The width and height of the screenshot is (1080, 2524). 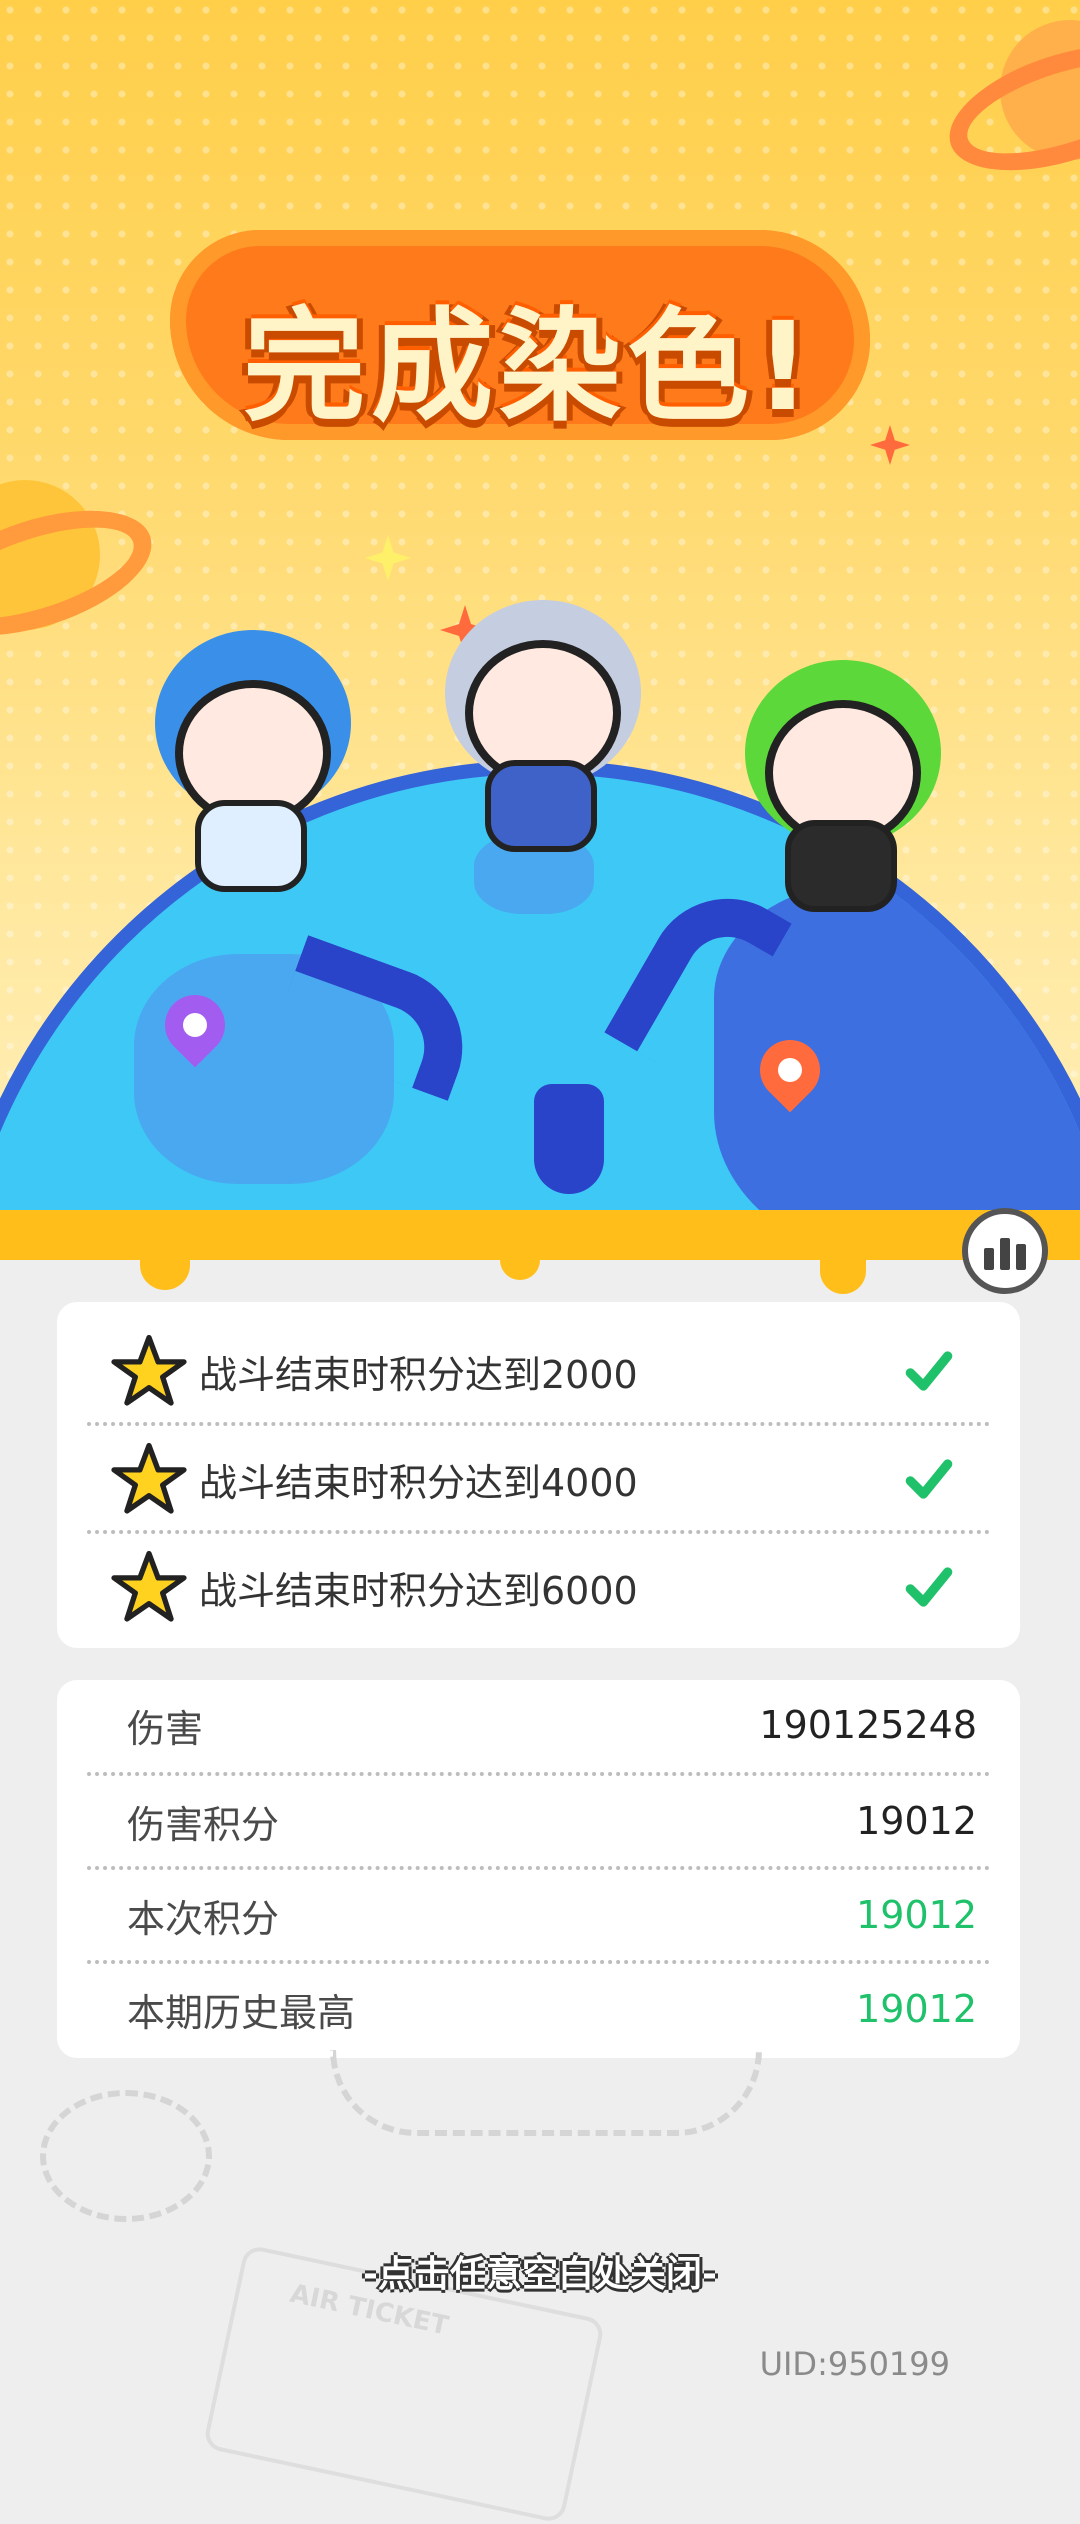 I want to click on task-row: 战斗结束时积分达到4000, so click(x=534, y=1479).